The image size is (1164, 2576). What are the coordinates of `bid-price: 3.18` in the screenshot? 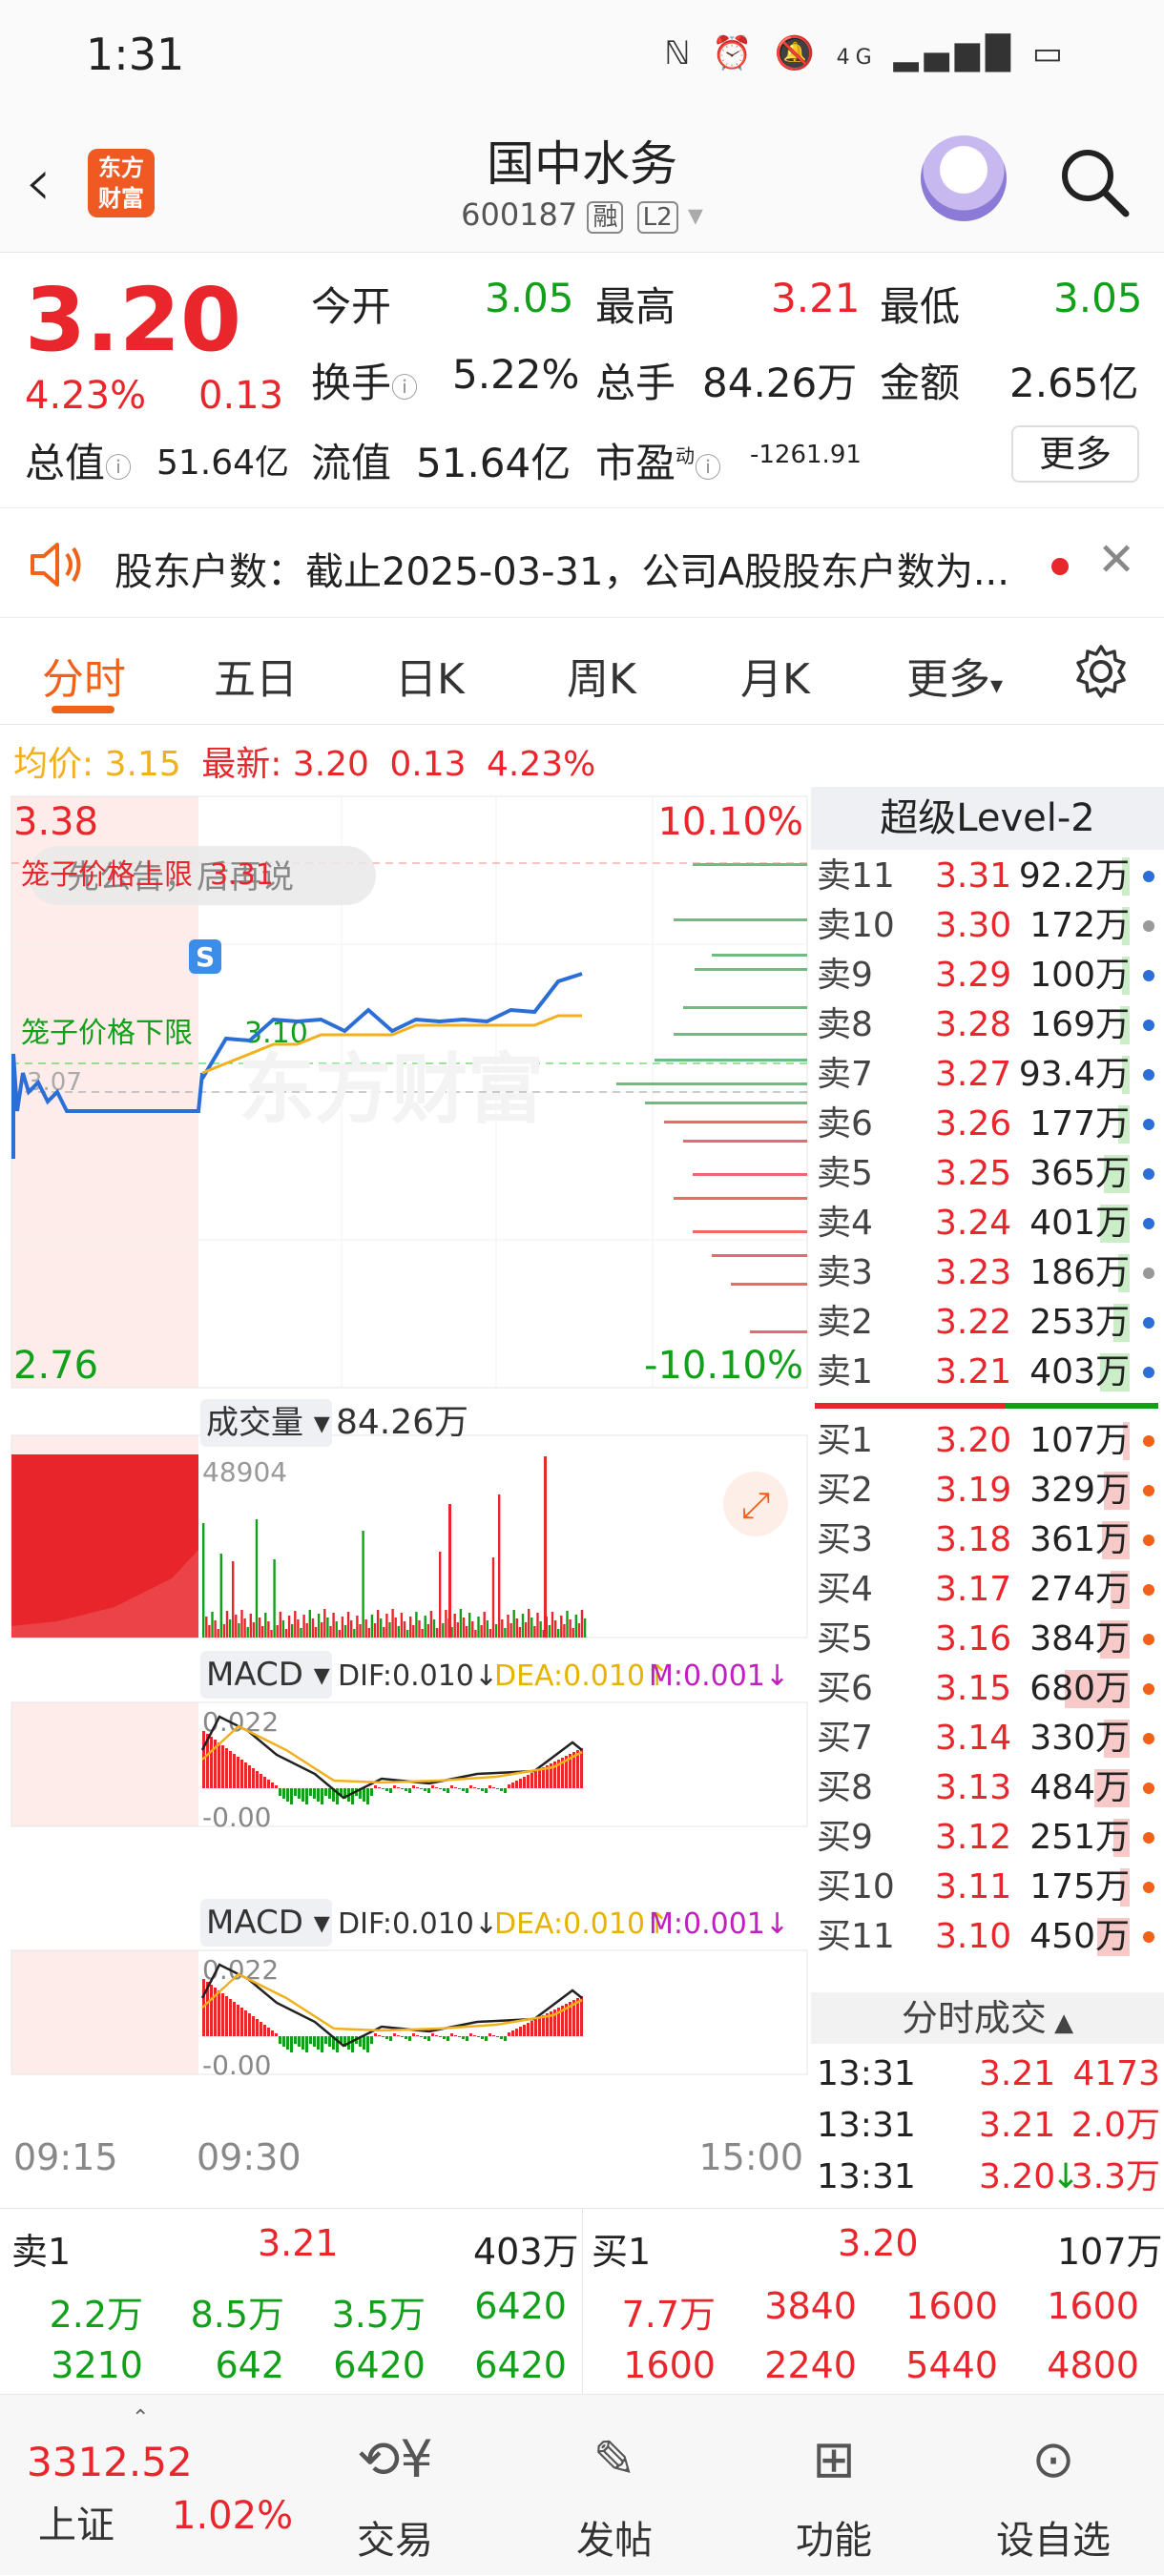 It's located at (974, 1539).